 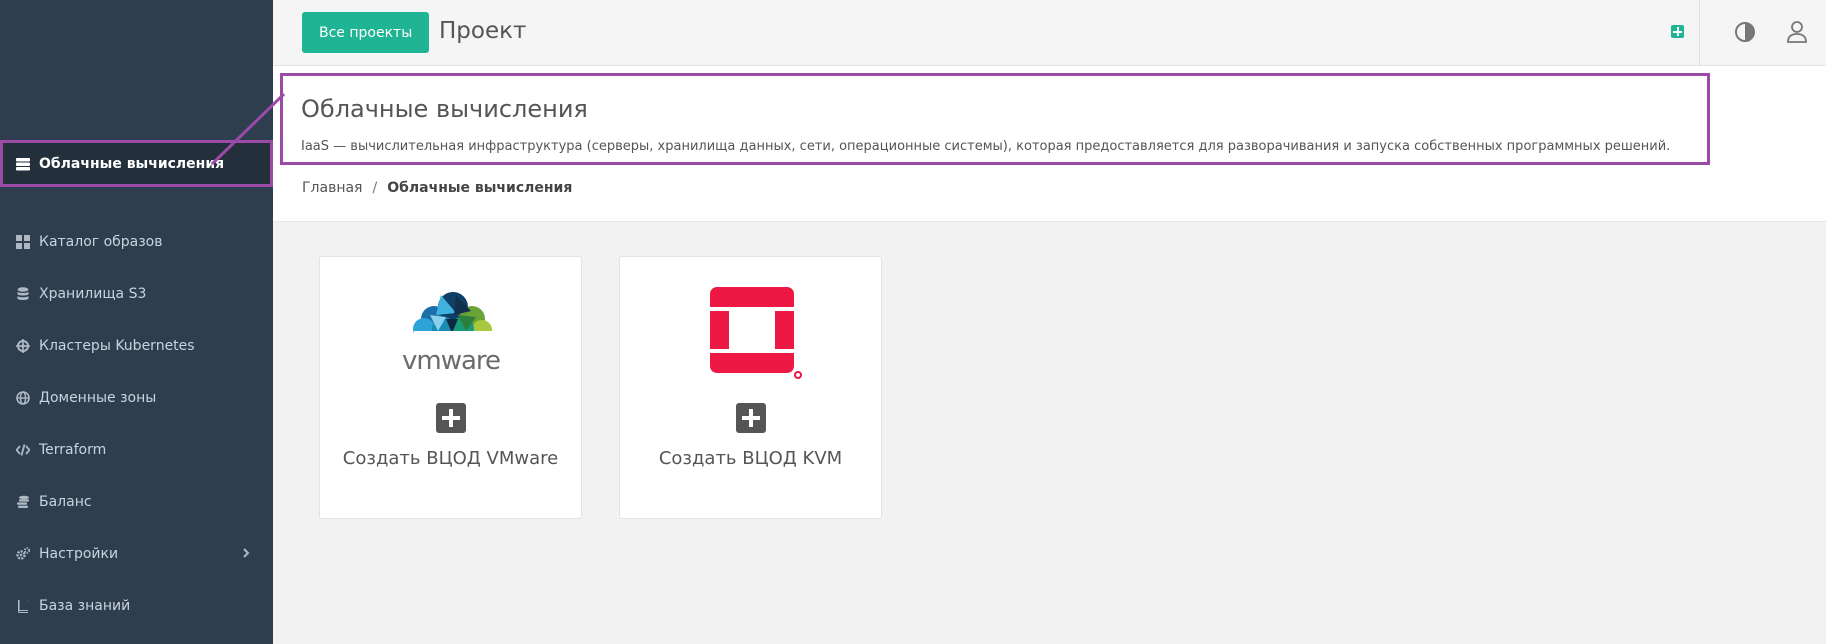 What do you see at coordinates (483, 31) in the screenshot?
I see `project-title: Проект` at bounding box center [483, 31].